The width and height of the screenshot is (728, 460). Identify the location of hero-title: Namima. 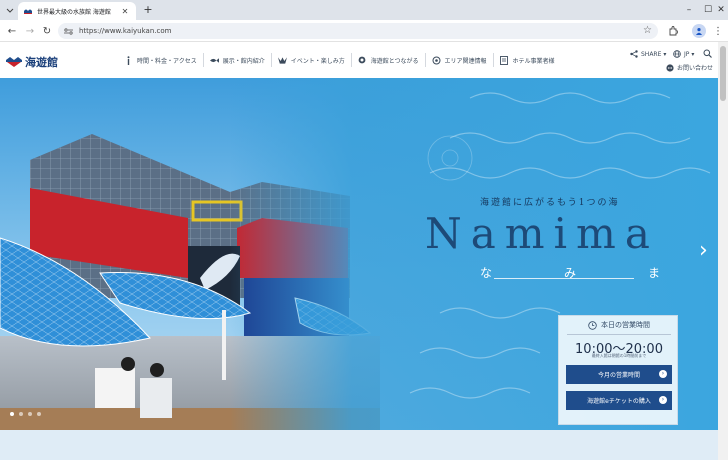
(542, 233).